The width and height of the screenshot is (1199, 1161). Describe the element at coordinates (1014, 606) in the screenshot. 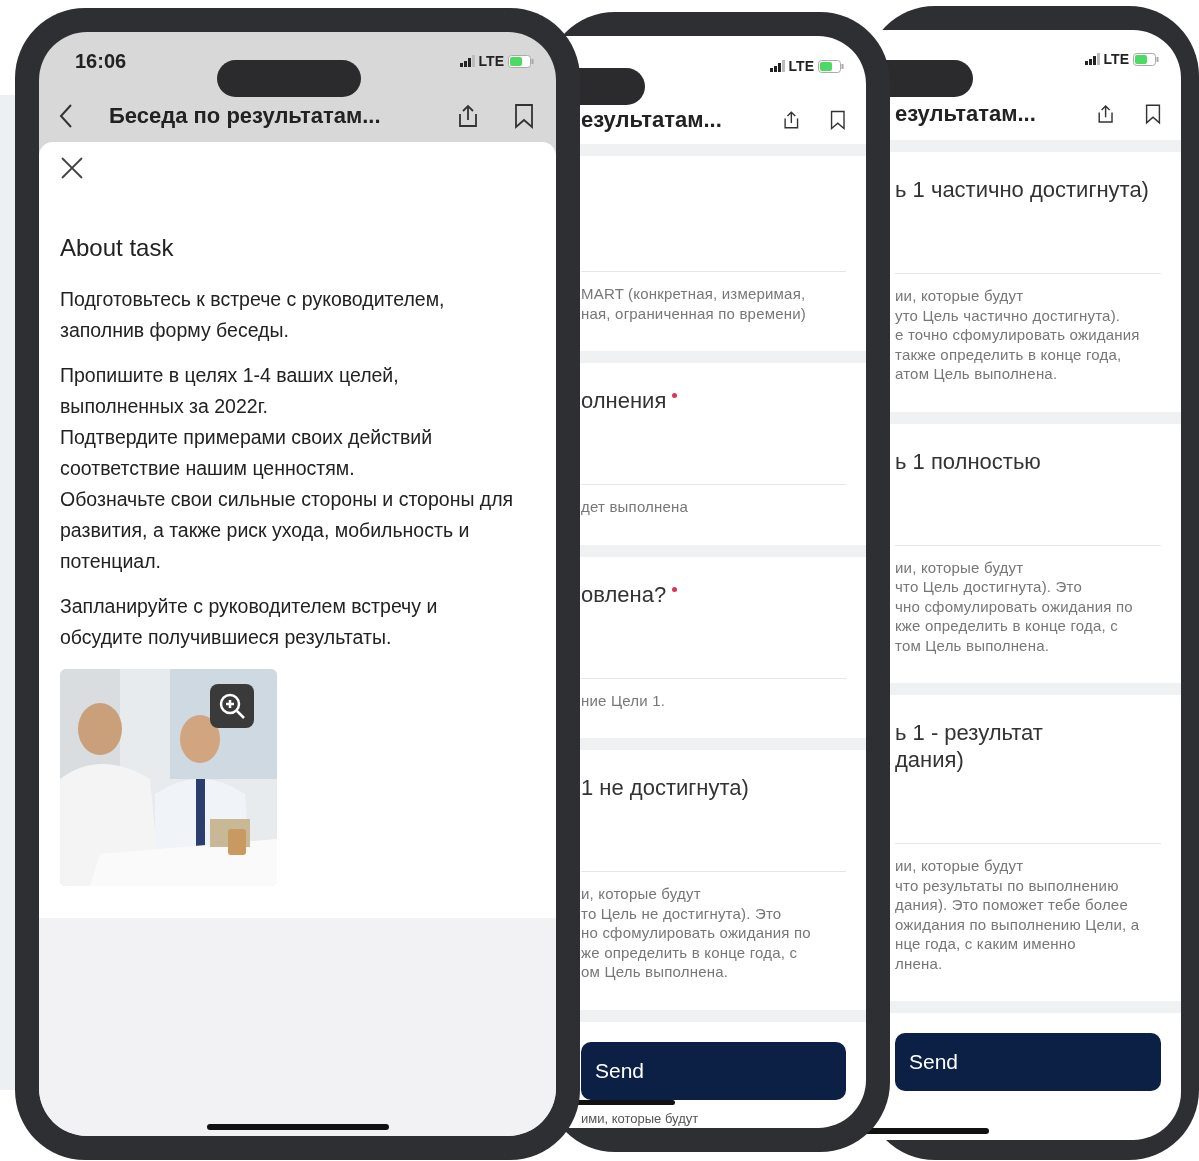

I see `help-text: ии, которые будут что Цель достигнута). Это чно сфомулировать ожидания по кже определить в конце года, с том Цель выполнена.` at that location.